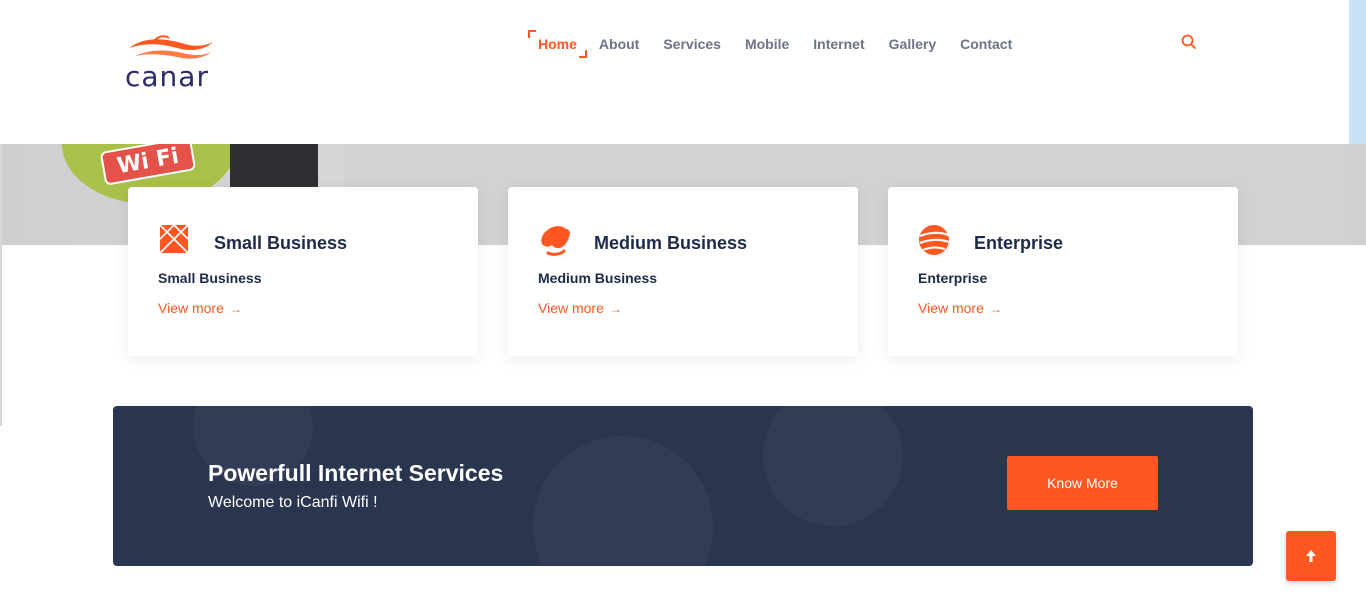 This screenshot has height=611, width=1366. I want to click on back-to-top-button, so click(1311, 556).